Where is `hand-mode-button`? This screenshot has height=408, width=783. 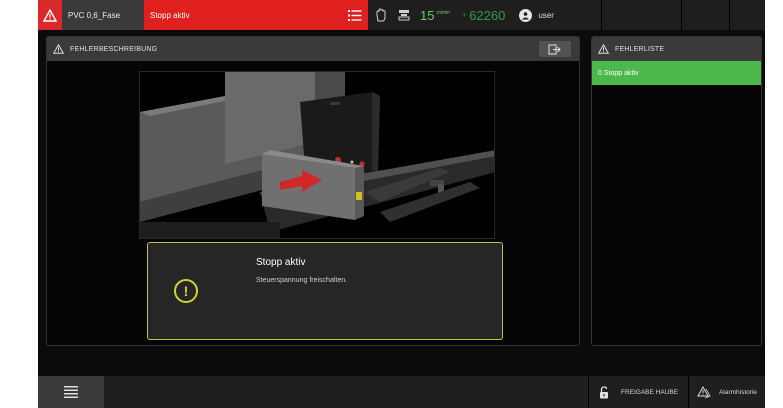 hand-mode-button is located at coordinates (381, 15).